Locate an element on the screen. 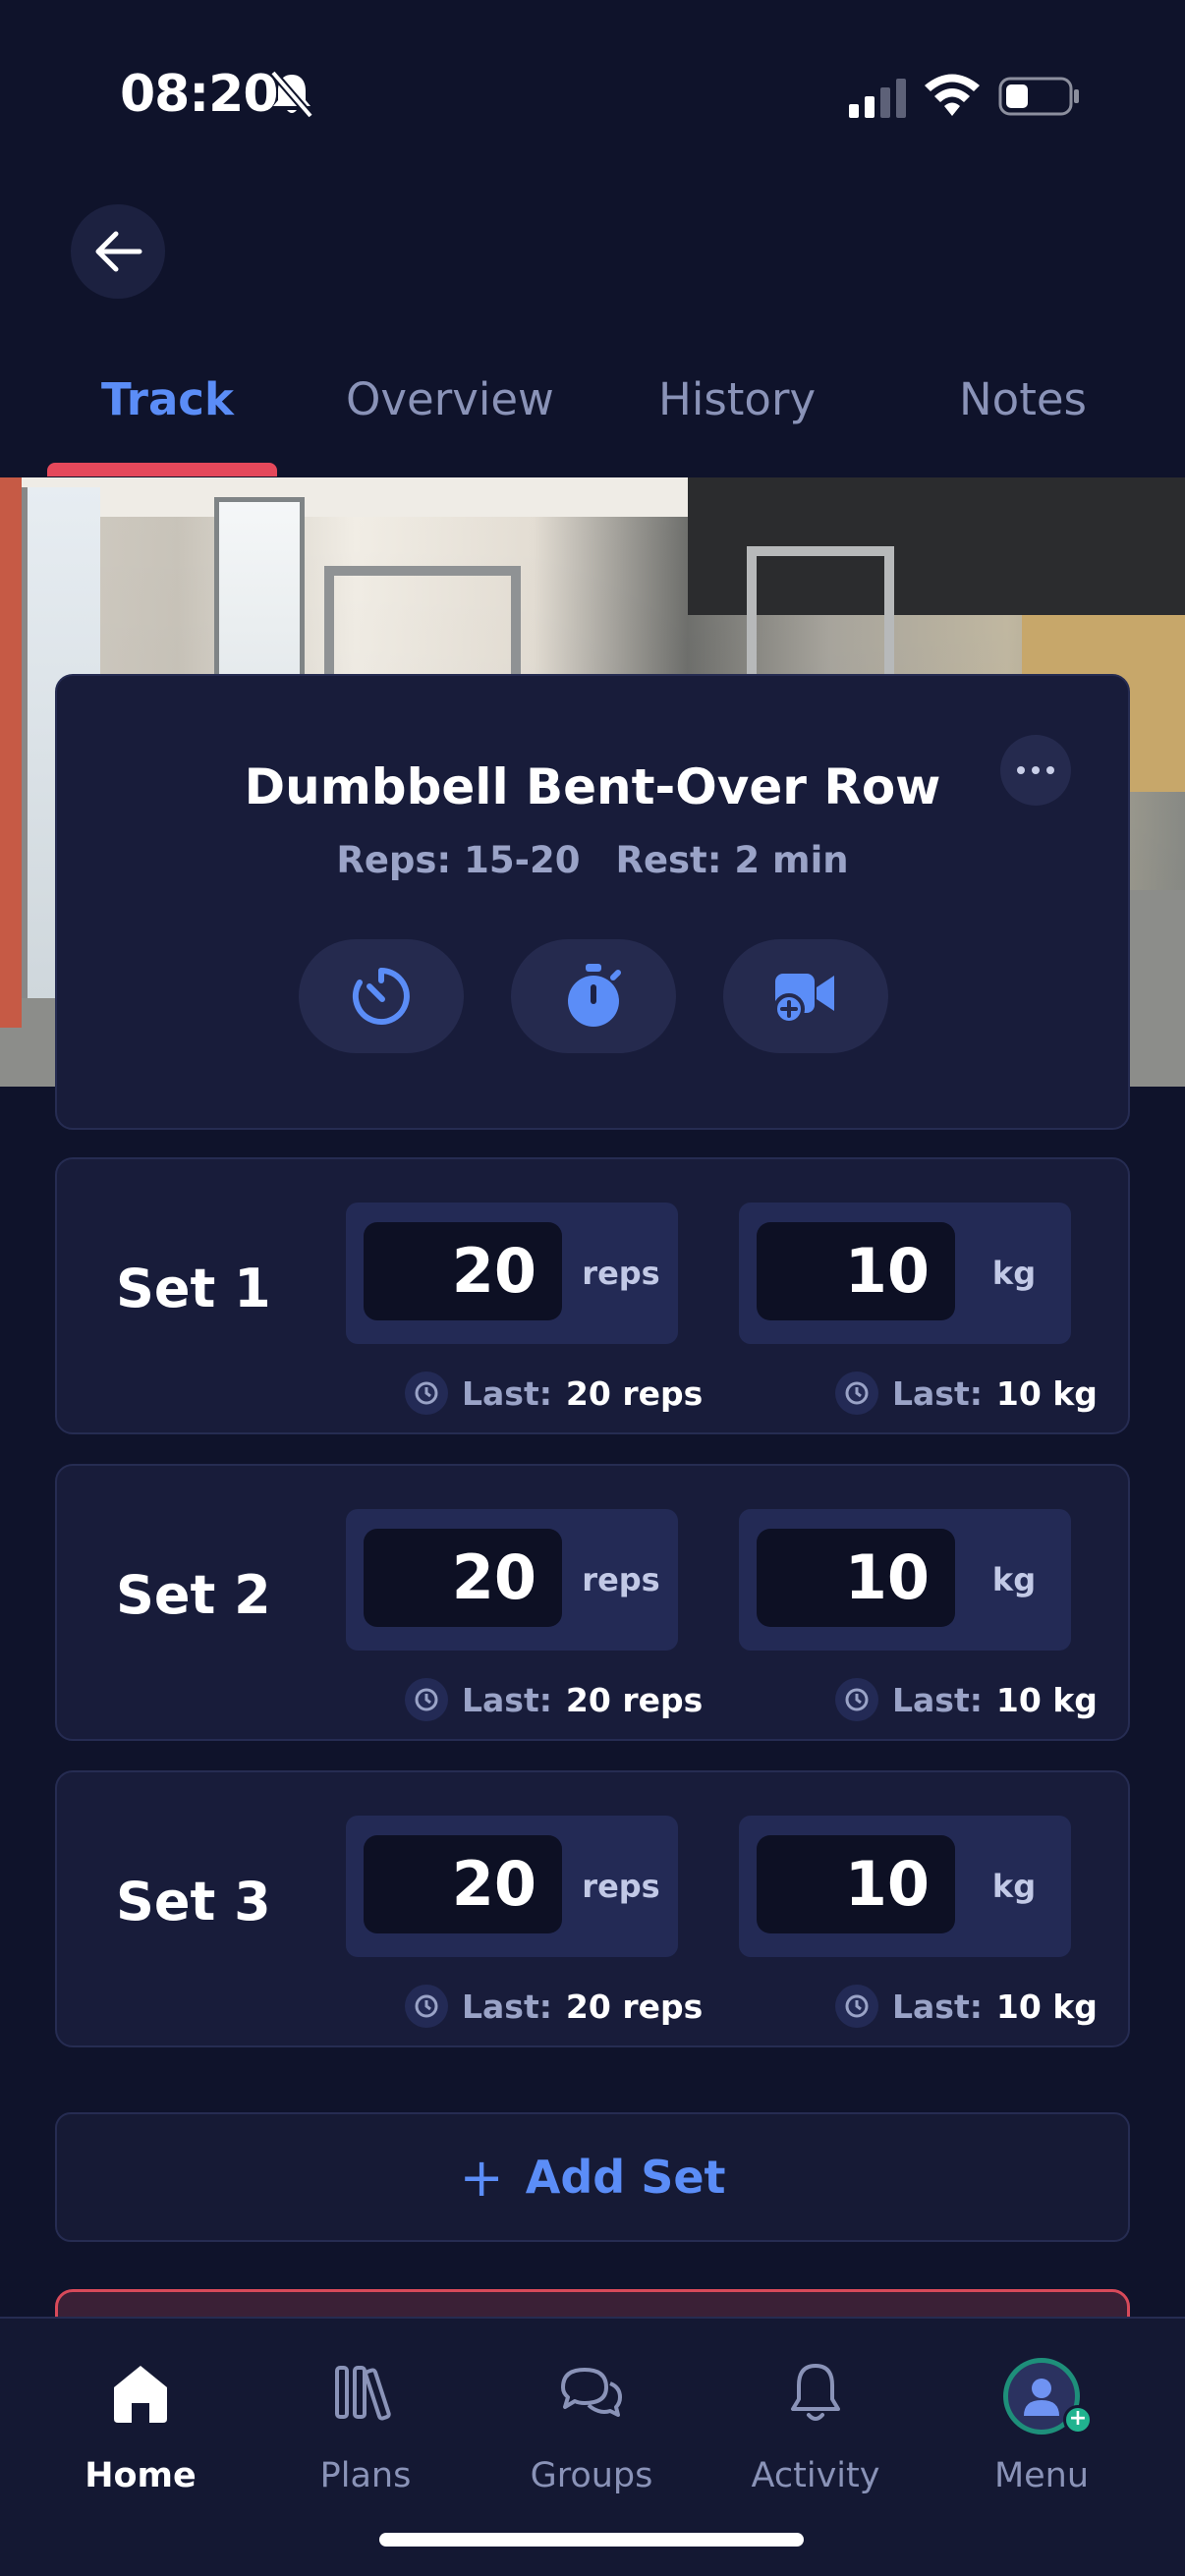 This screenshot has width=1185, height=2576. rest-timer-icon is located at coordinates (381, 996).